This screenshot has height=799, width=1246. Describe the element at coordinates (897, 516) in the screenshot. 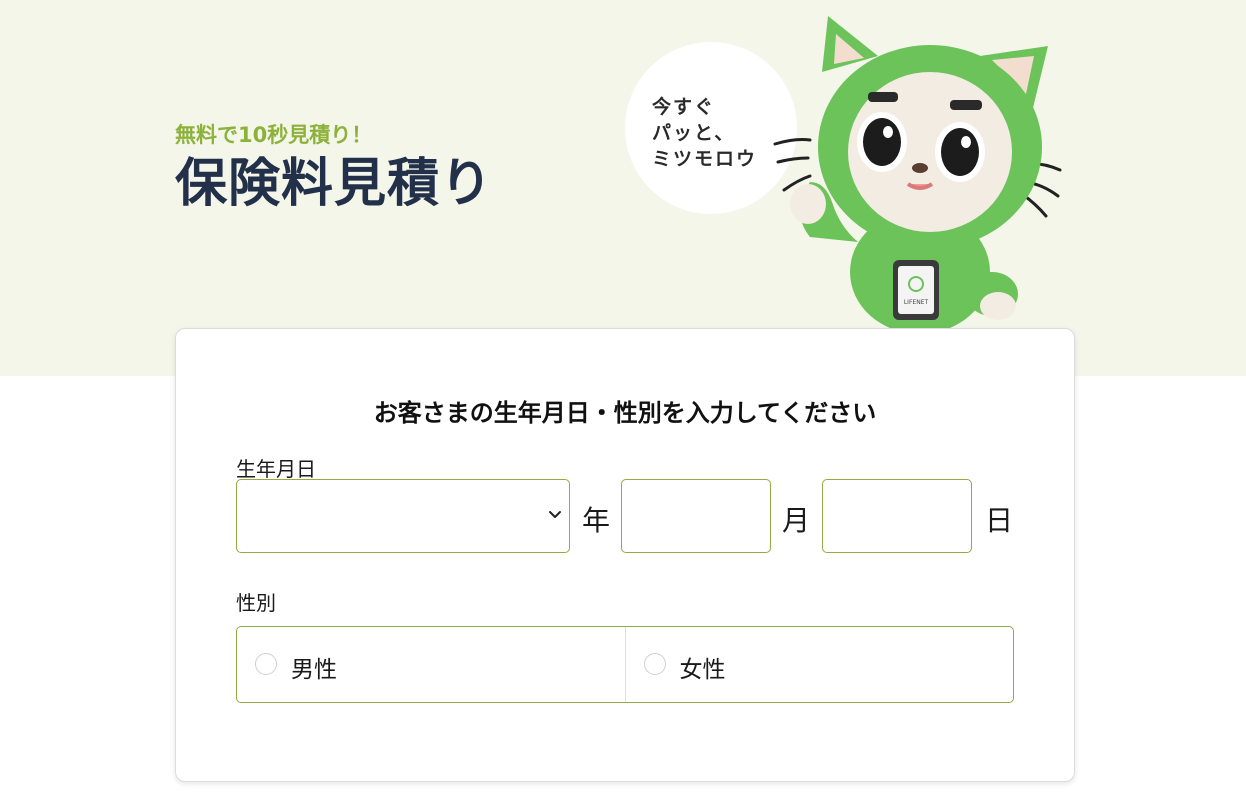

I see `birth-day-input` at that location.